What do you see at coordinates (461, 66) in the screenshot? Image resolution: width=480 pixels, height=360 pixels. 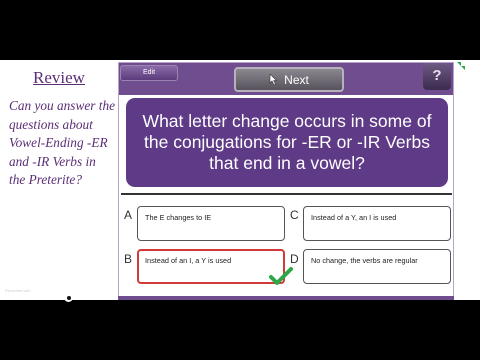 I see `corner-icon` at bounding box center [461, 66].